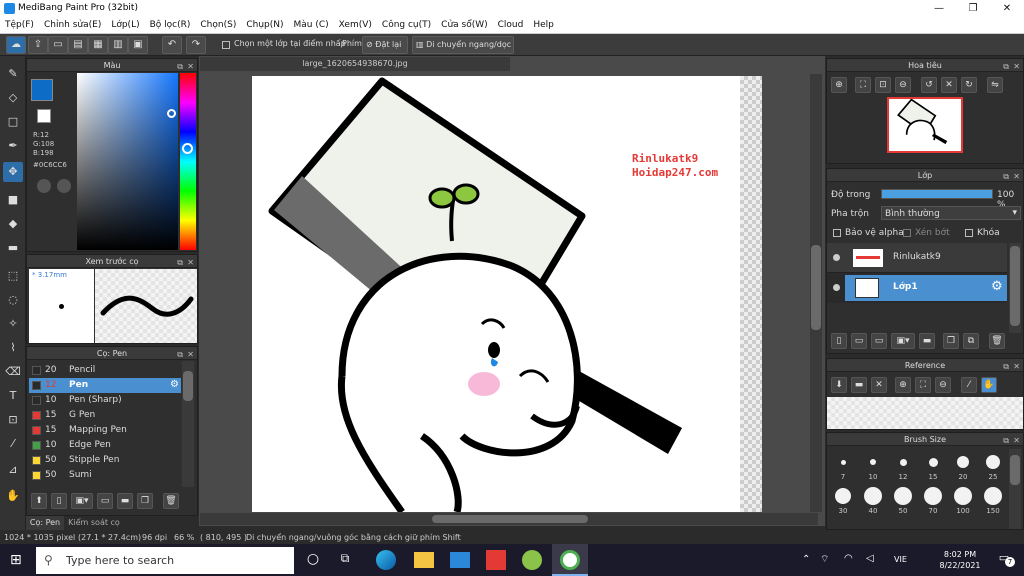  Describe the element at coordinates (816, 287) in the screenshot. I see `canvas-vertical-scrollbar-thumb` at that location.